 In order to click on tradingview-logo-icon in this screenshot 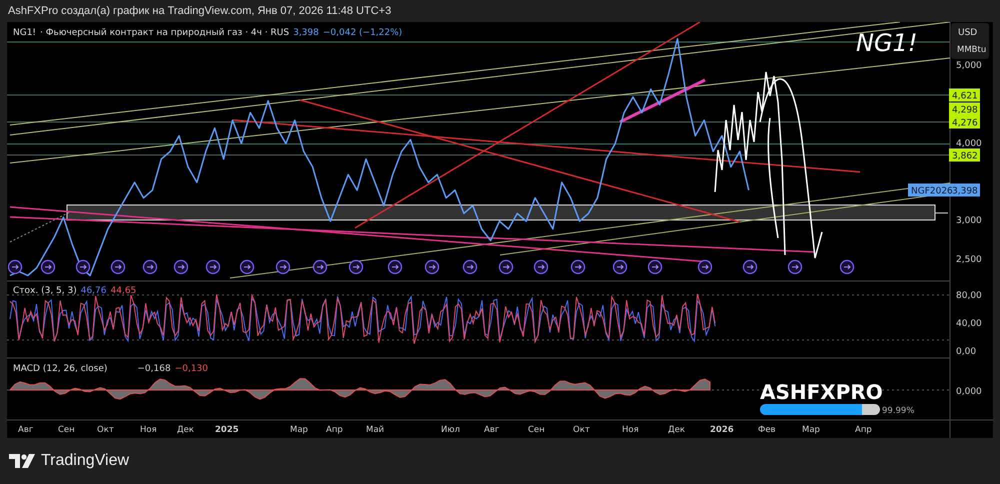, I will do `click(22, 461)`.